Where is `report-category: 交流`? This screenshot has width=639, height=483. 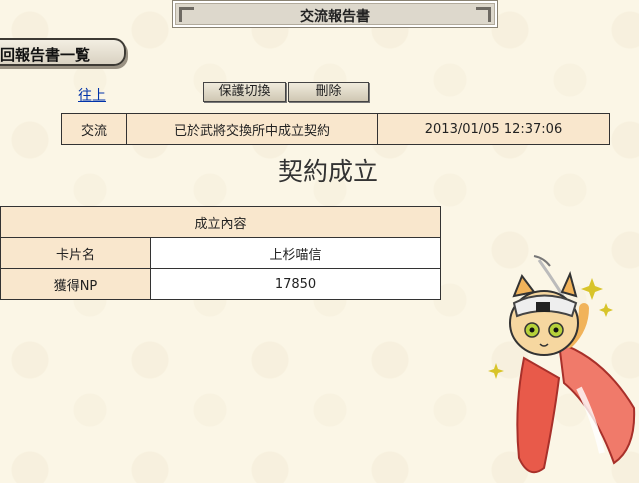 report-category: 交流 is located at coordinates (94, 129).